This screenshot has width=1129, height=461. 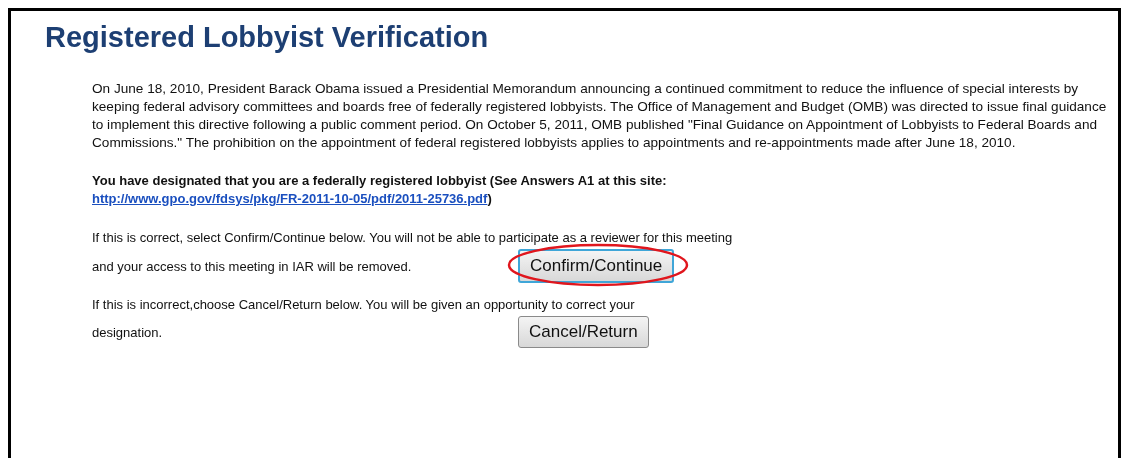 I want to click on instruction-text: and your access to this meeting in IAR will be removed., so click(x=252, y=266).